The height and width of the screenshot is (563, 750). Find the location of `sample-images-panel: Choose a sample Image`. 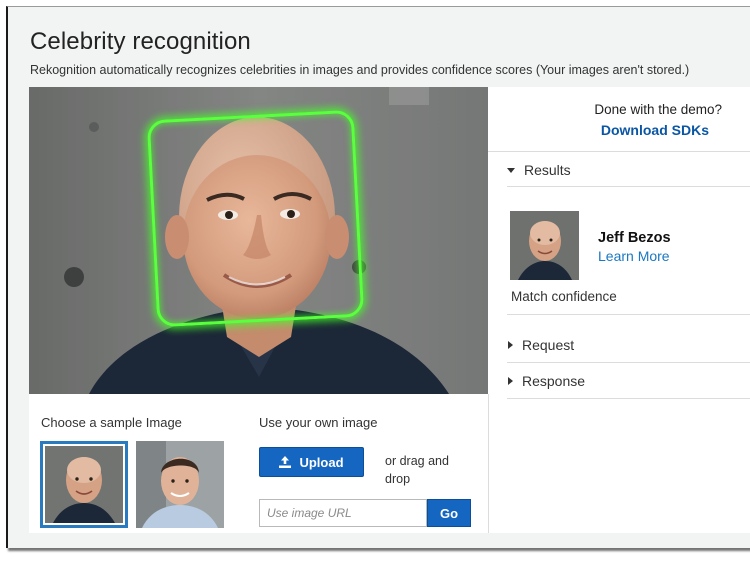

sample-images-panel: Choose a sample Image is located at coordinates (135, 463).